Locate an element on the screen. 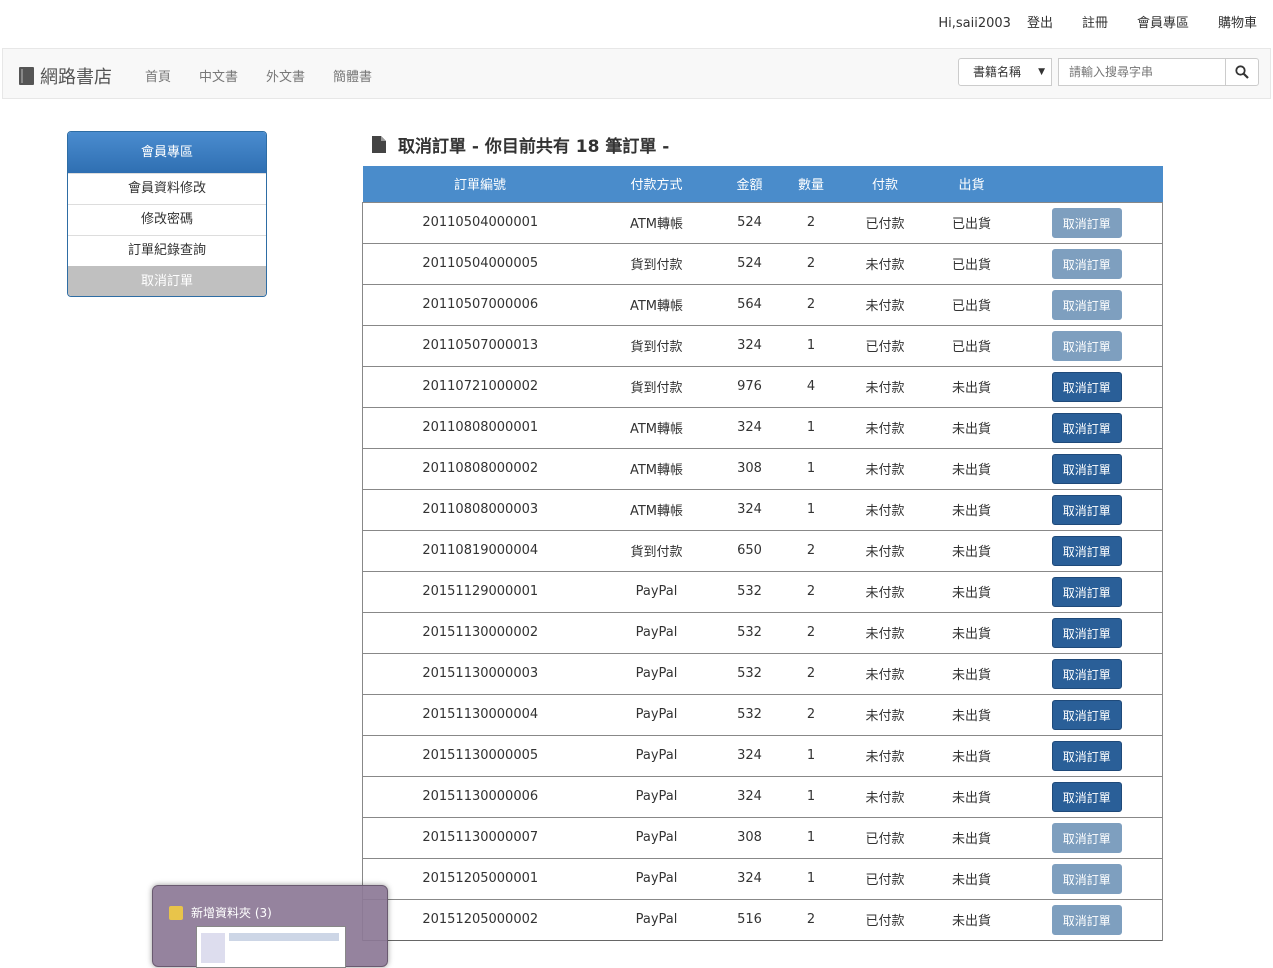  shipping-status-cell: 已出貨 is located at coordinates (971, 304).